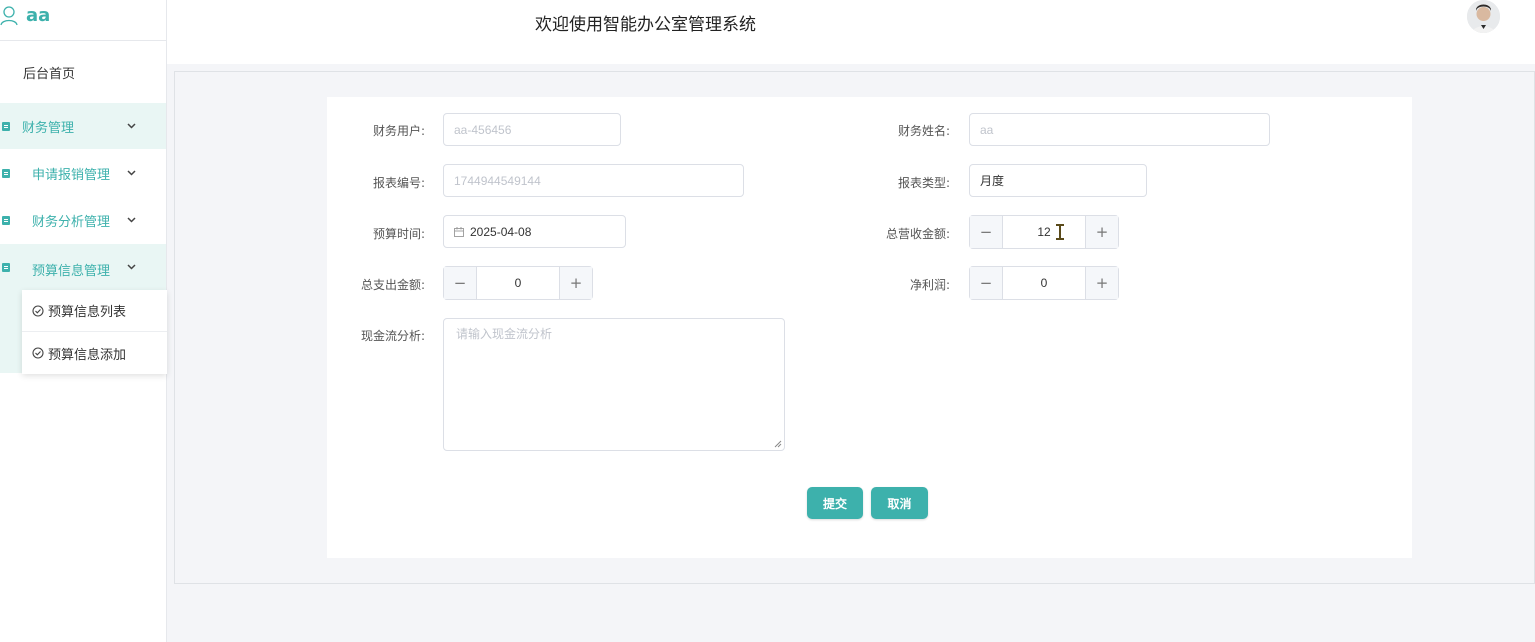 The image size is (1535, 642). Describe the element at coordinates (532, 129) in the screenshot. I see `finance-user-field: aa-456456` at that location.